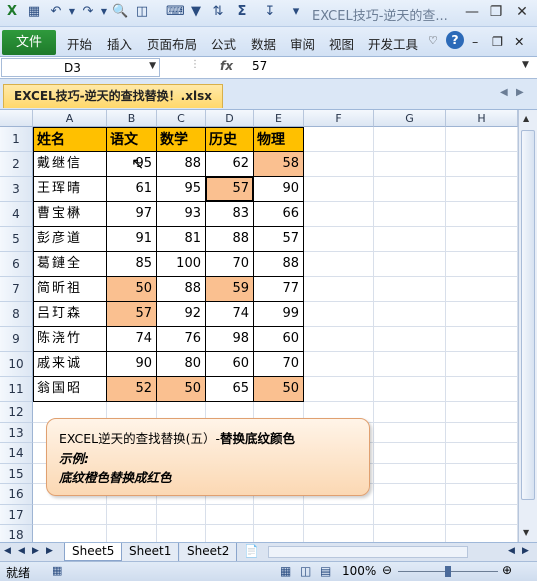 This screenshot has width=537, height=581. I want to click on format-painter-icon: ⌨, so click(175, 12).